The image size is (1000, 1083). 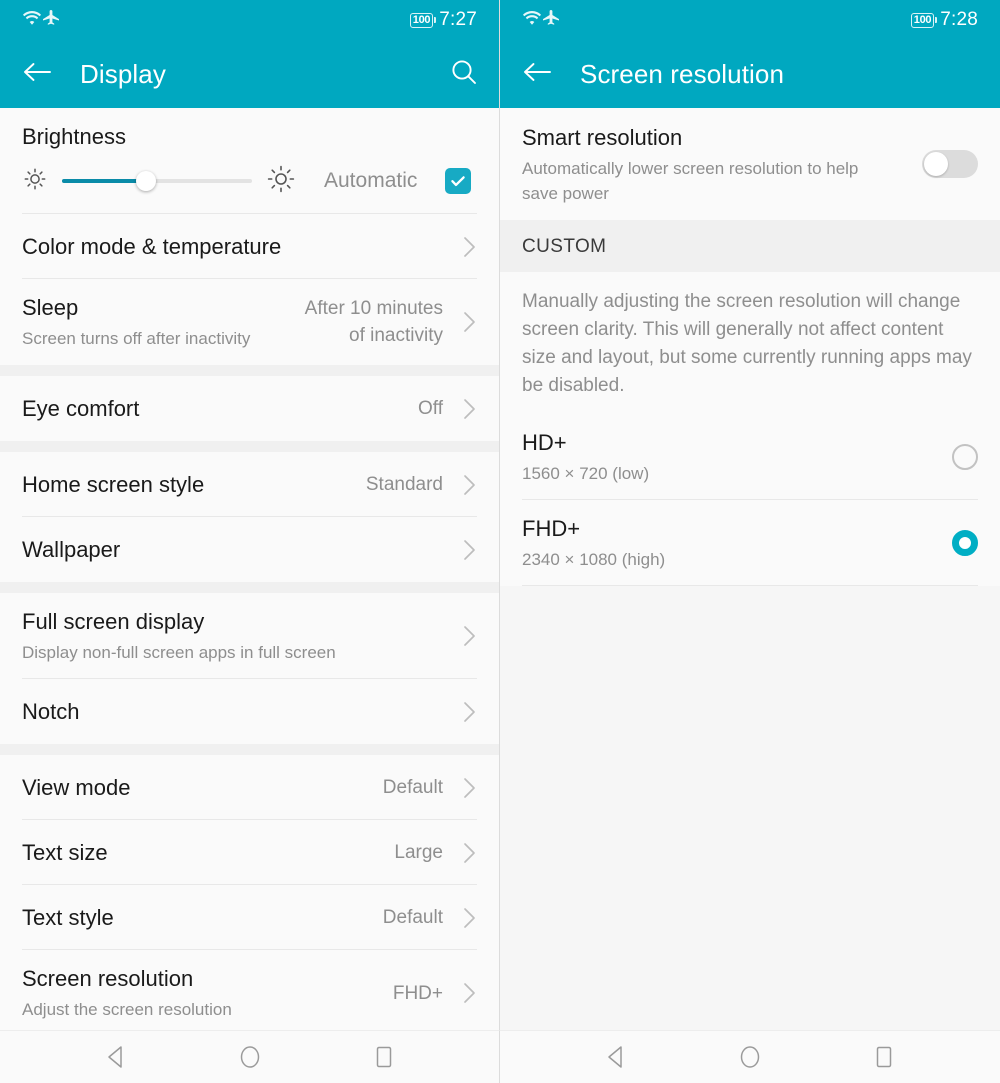 I want to click on row-text: Notch, so click(x=232, y=712).